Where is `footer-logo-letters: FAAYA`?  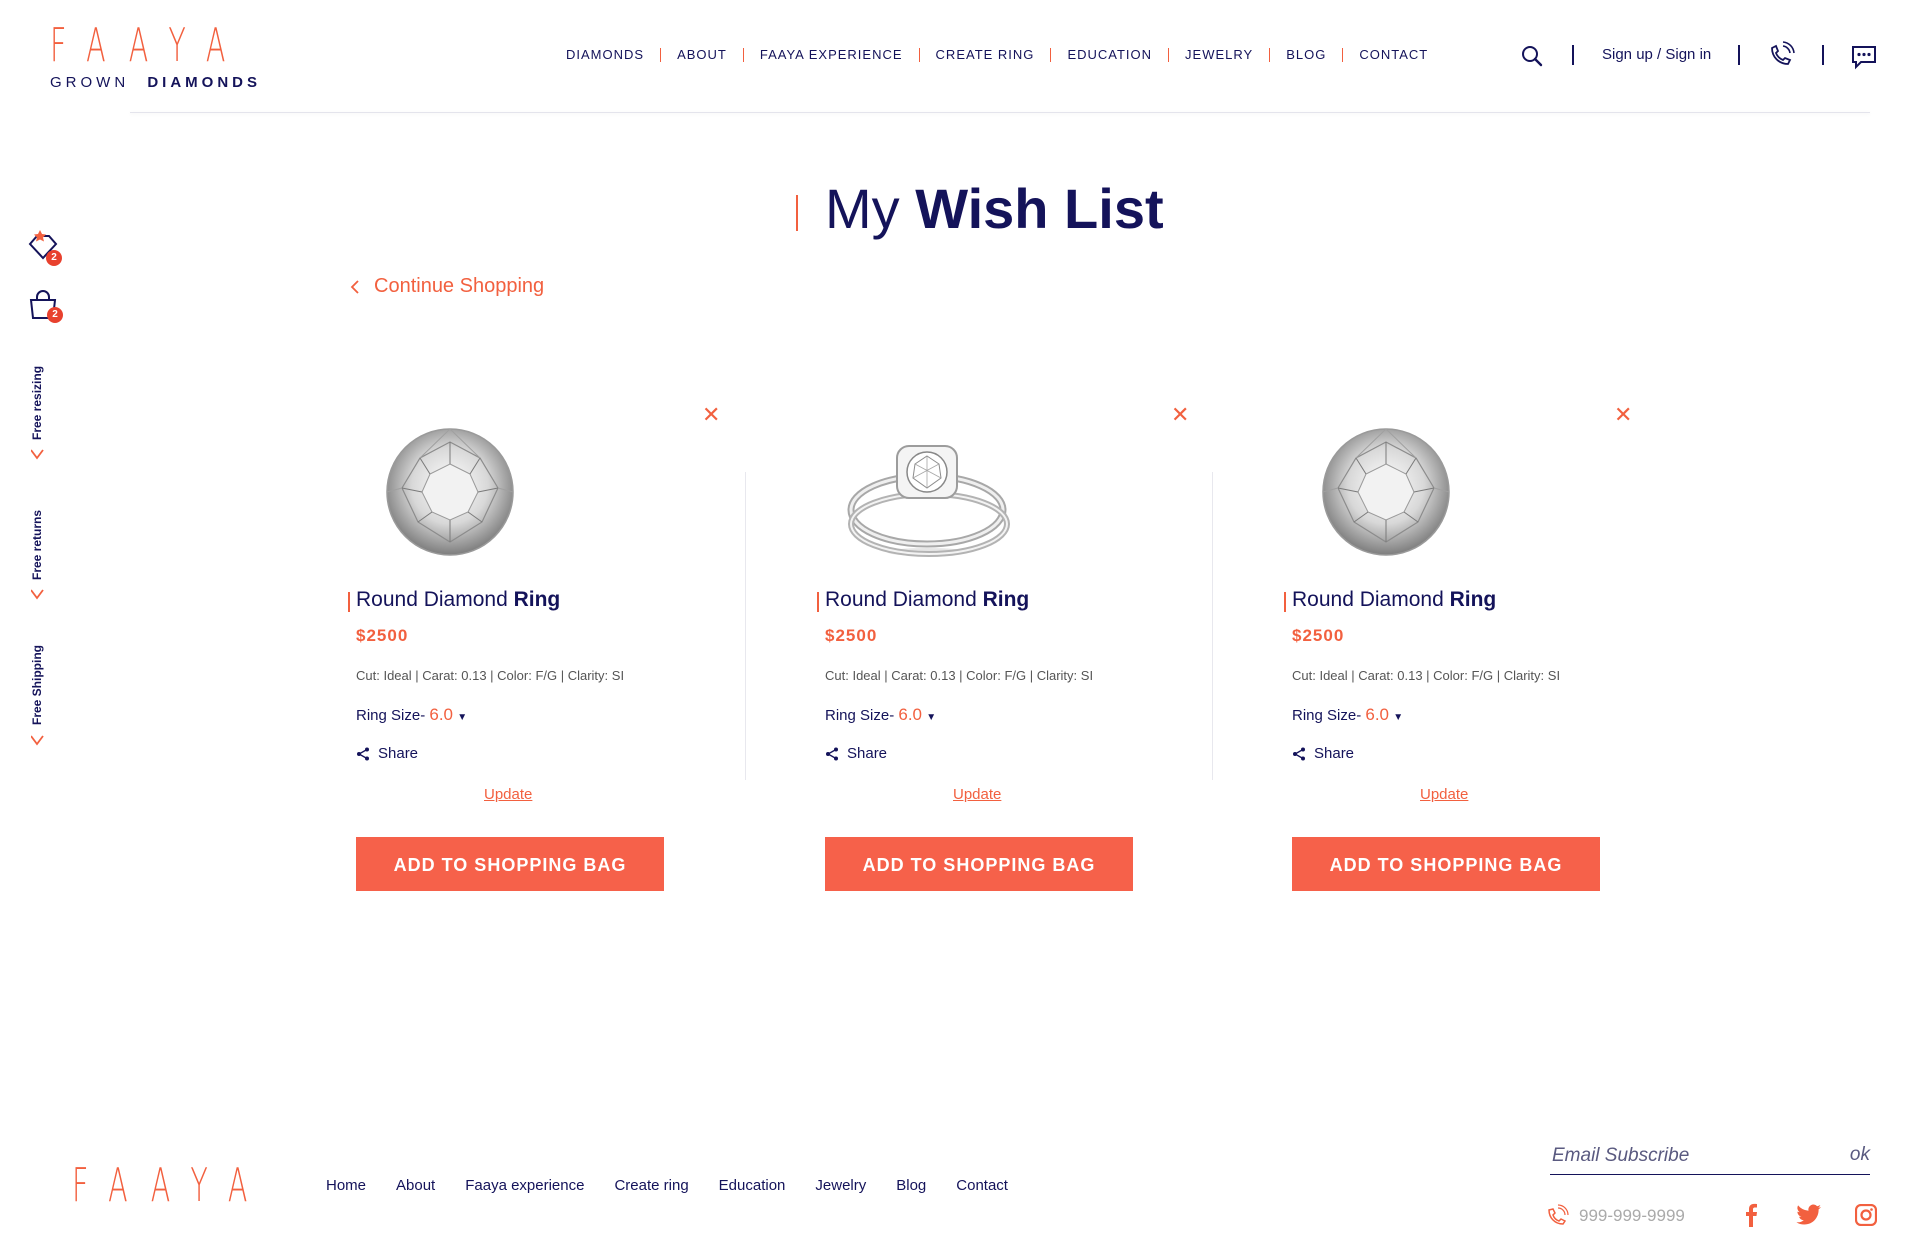 footer-logo-letters: FAAYA is located at coordinates (171, 1185).